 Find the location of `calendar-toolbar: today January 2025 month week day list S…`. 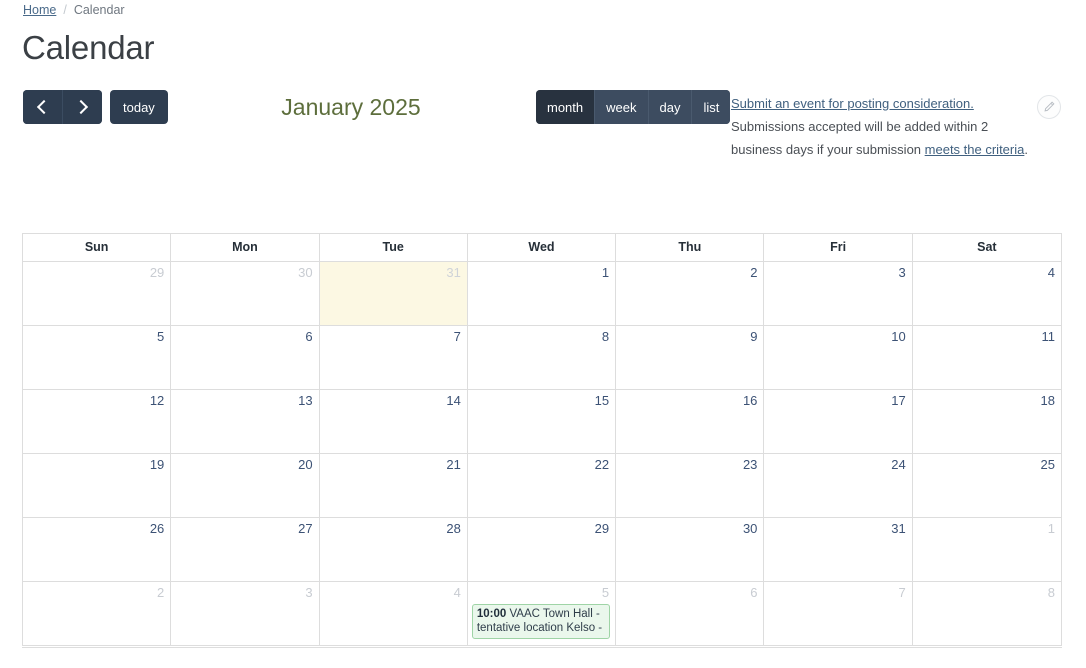

calendar-toolbar: today January 2025 month week day list S… is located at coordinates (543, 125).